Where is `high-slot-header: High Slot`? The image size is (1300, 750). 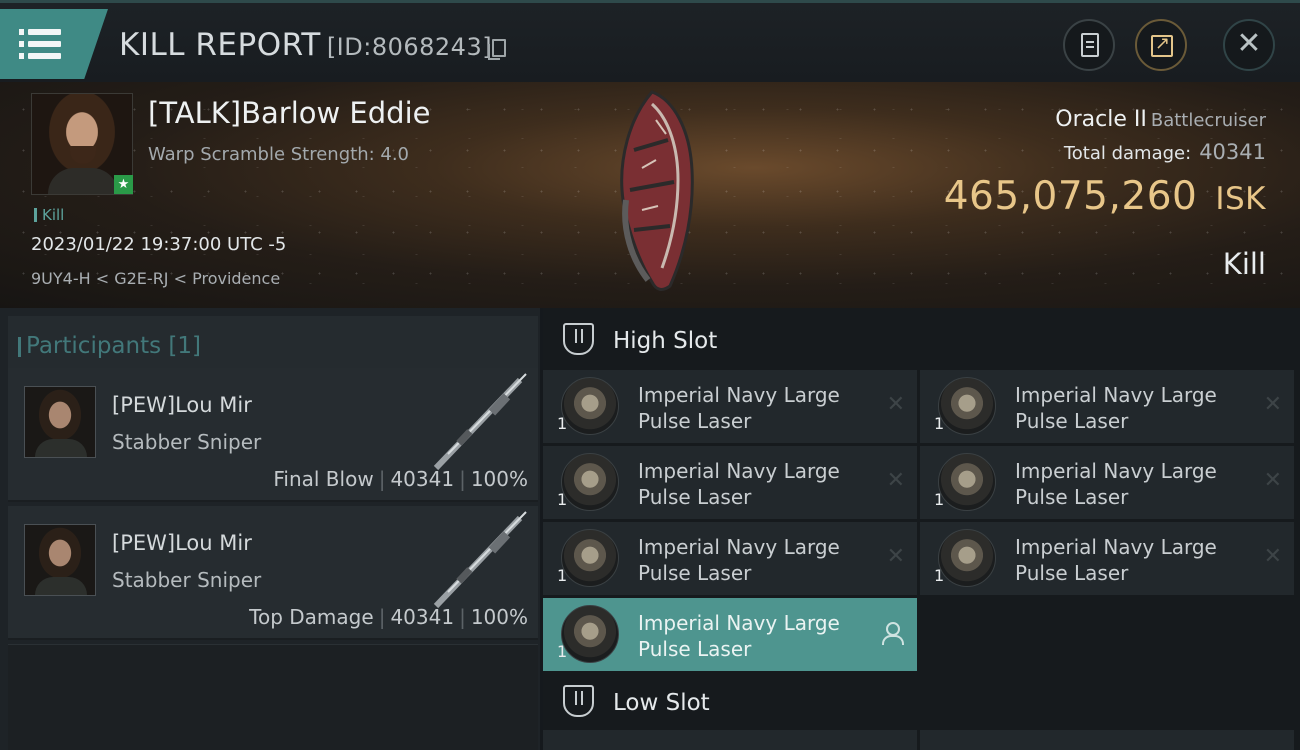 high-slot-header: High Slot is located at coordinates (921, 338).